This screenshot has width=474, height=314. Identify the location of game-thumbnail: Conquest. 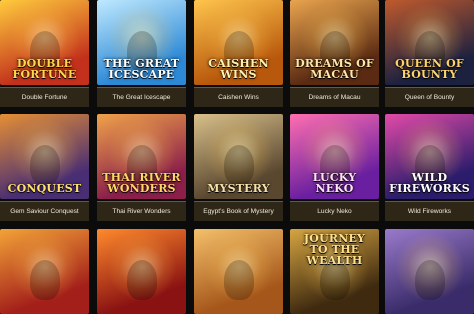
(44, 156).